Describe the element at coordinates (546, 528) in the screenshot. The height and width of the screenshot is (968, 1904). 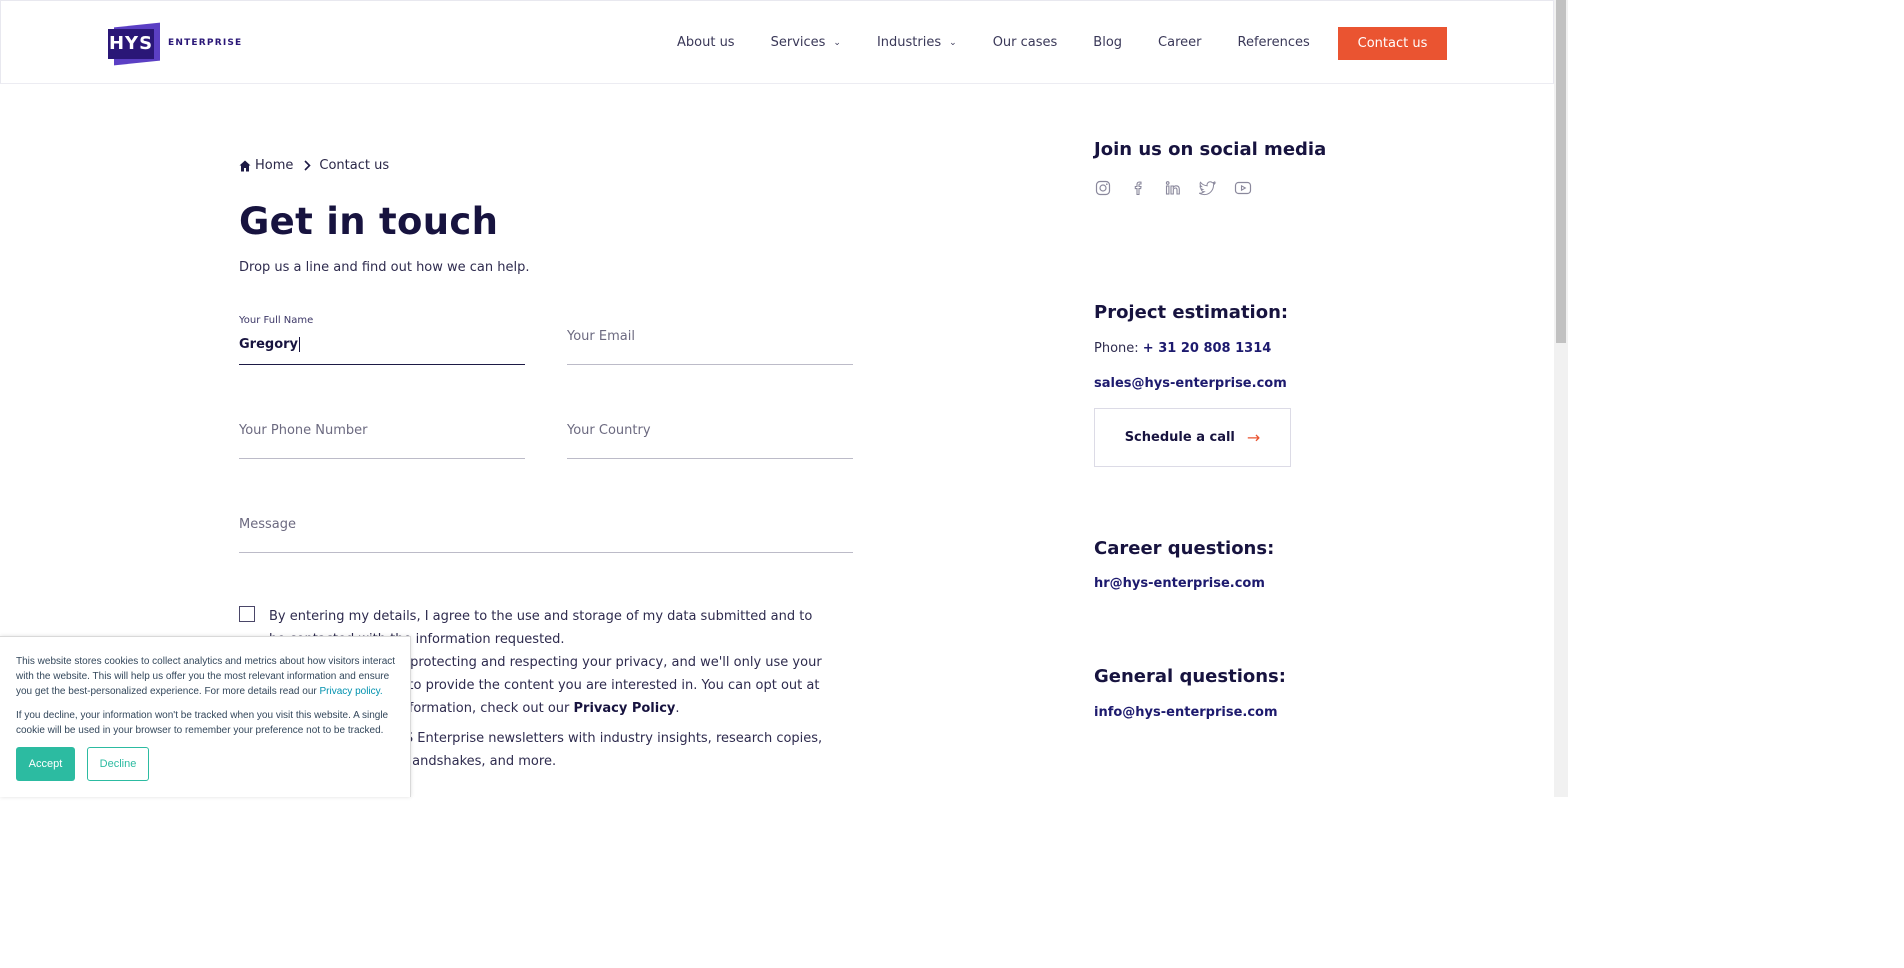
I see `message-field: Message` at that location.